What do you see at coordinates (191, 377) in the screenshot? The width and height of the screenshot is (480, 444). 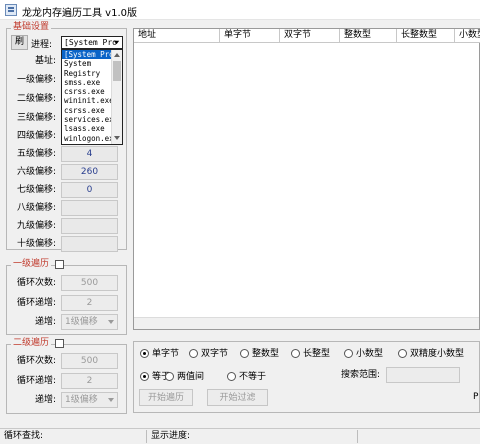 I see `compare-label-between: 两值间` at bounding box center [191, 377].